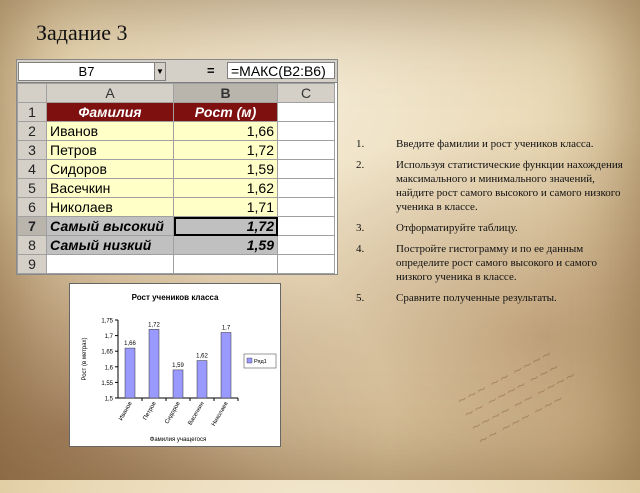 Image resolution: width=640 pixels, height=493 pixels. What do you see at coordinates (154, 325) in the screenshot?
I see `bar-data-label: 1,72` at bounding box center [154, 325].